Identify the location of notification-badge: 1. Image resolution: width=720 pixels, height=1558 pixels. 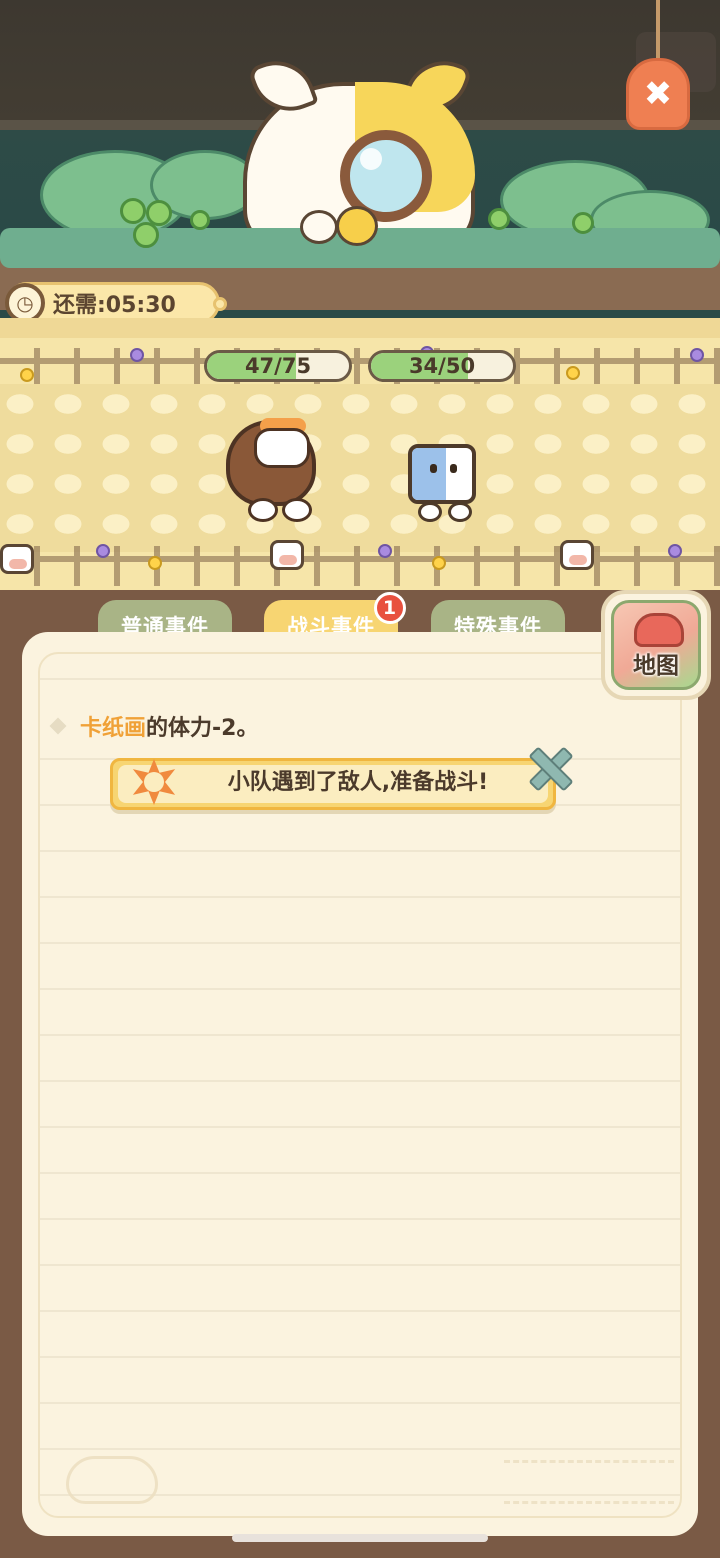
(390, 608).